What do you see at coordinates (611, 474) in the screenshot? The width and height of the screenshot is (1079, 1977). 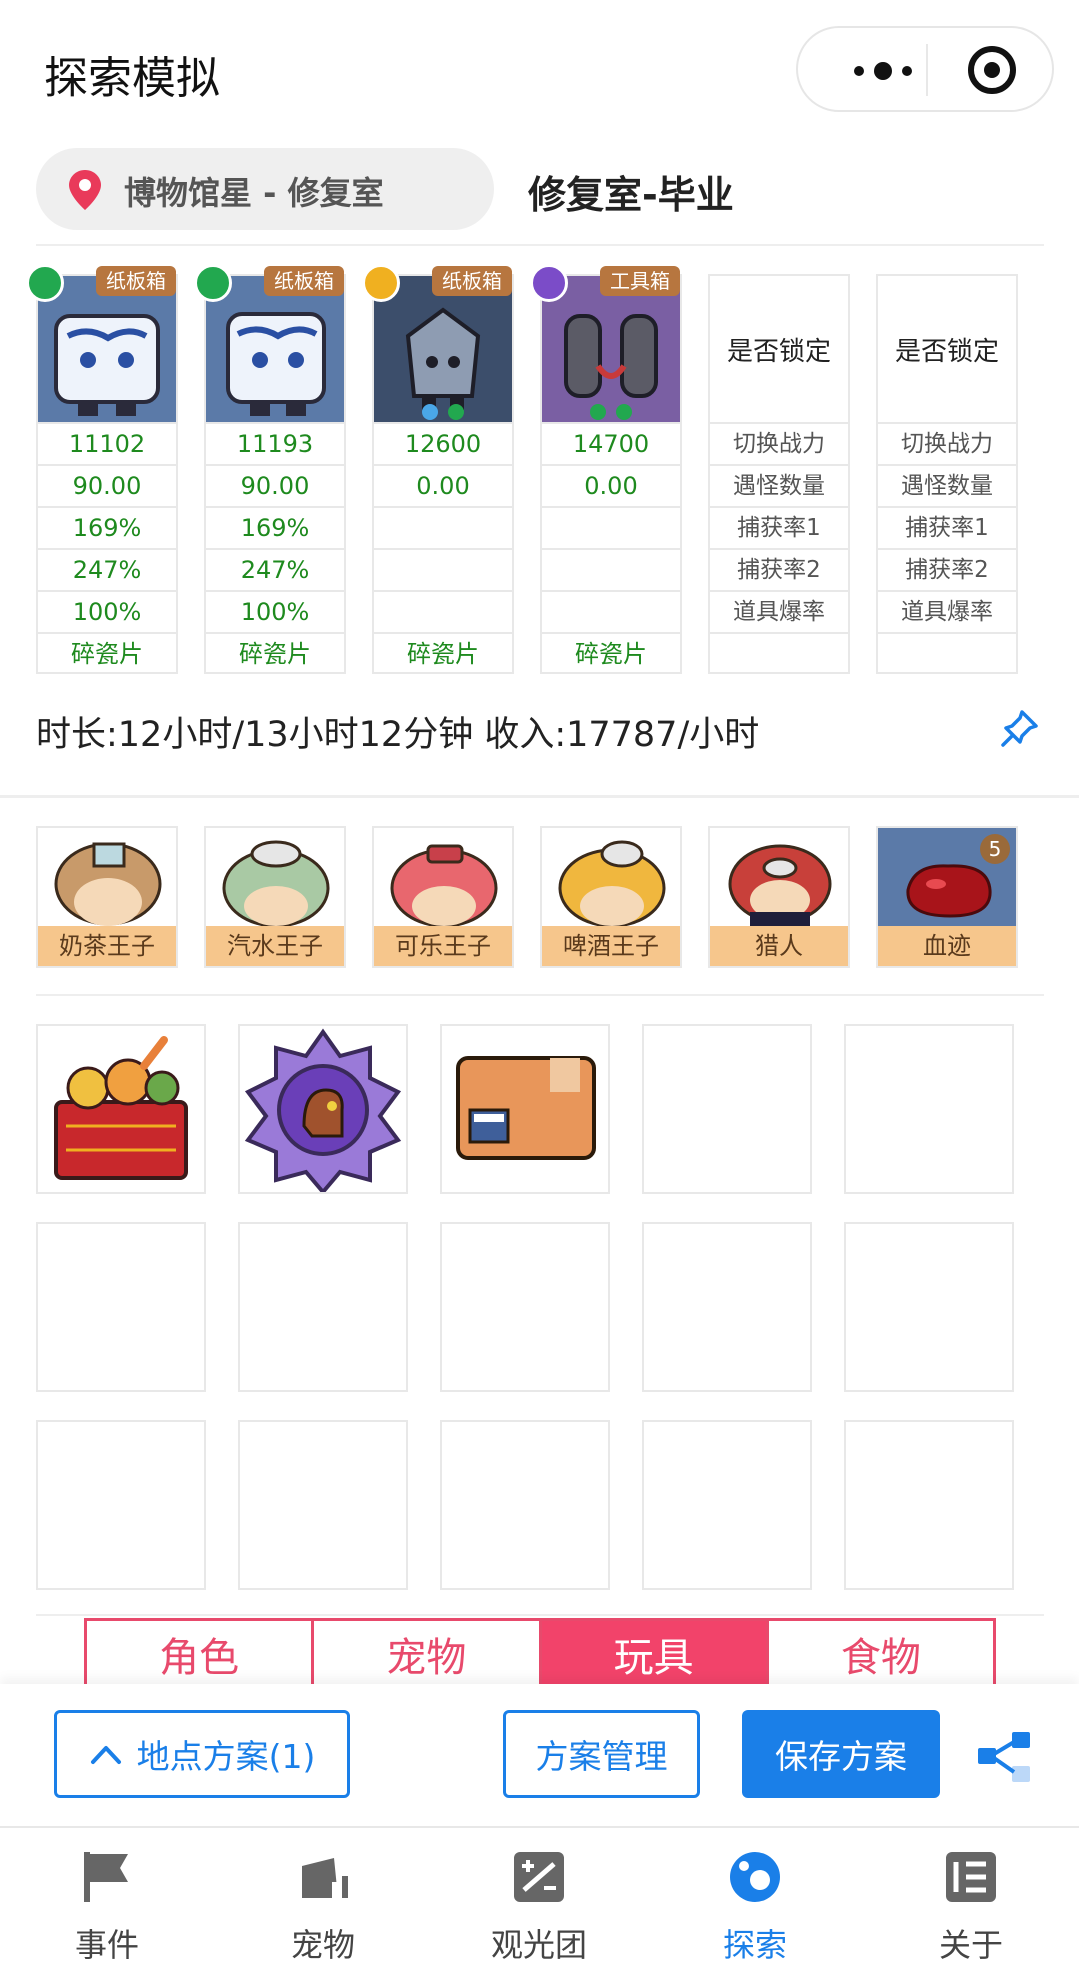 I see `toy-column: 14700 0.00 碎瓷片` at bounding box center [611, 474].